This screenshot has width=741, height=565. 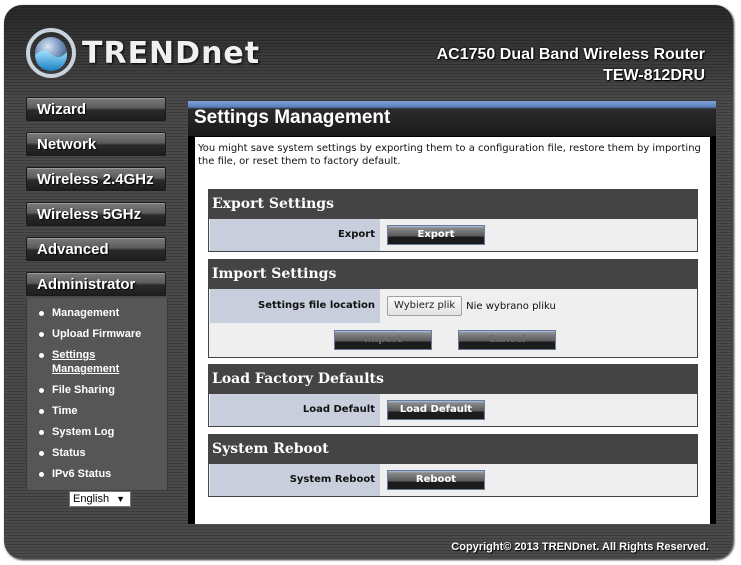 I want to click on import-button: Import, so click(x=383, y=340).